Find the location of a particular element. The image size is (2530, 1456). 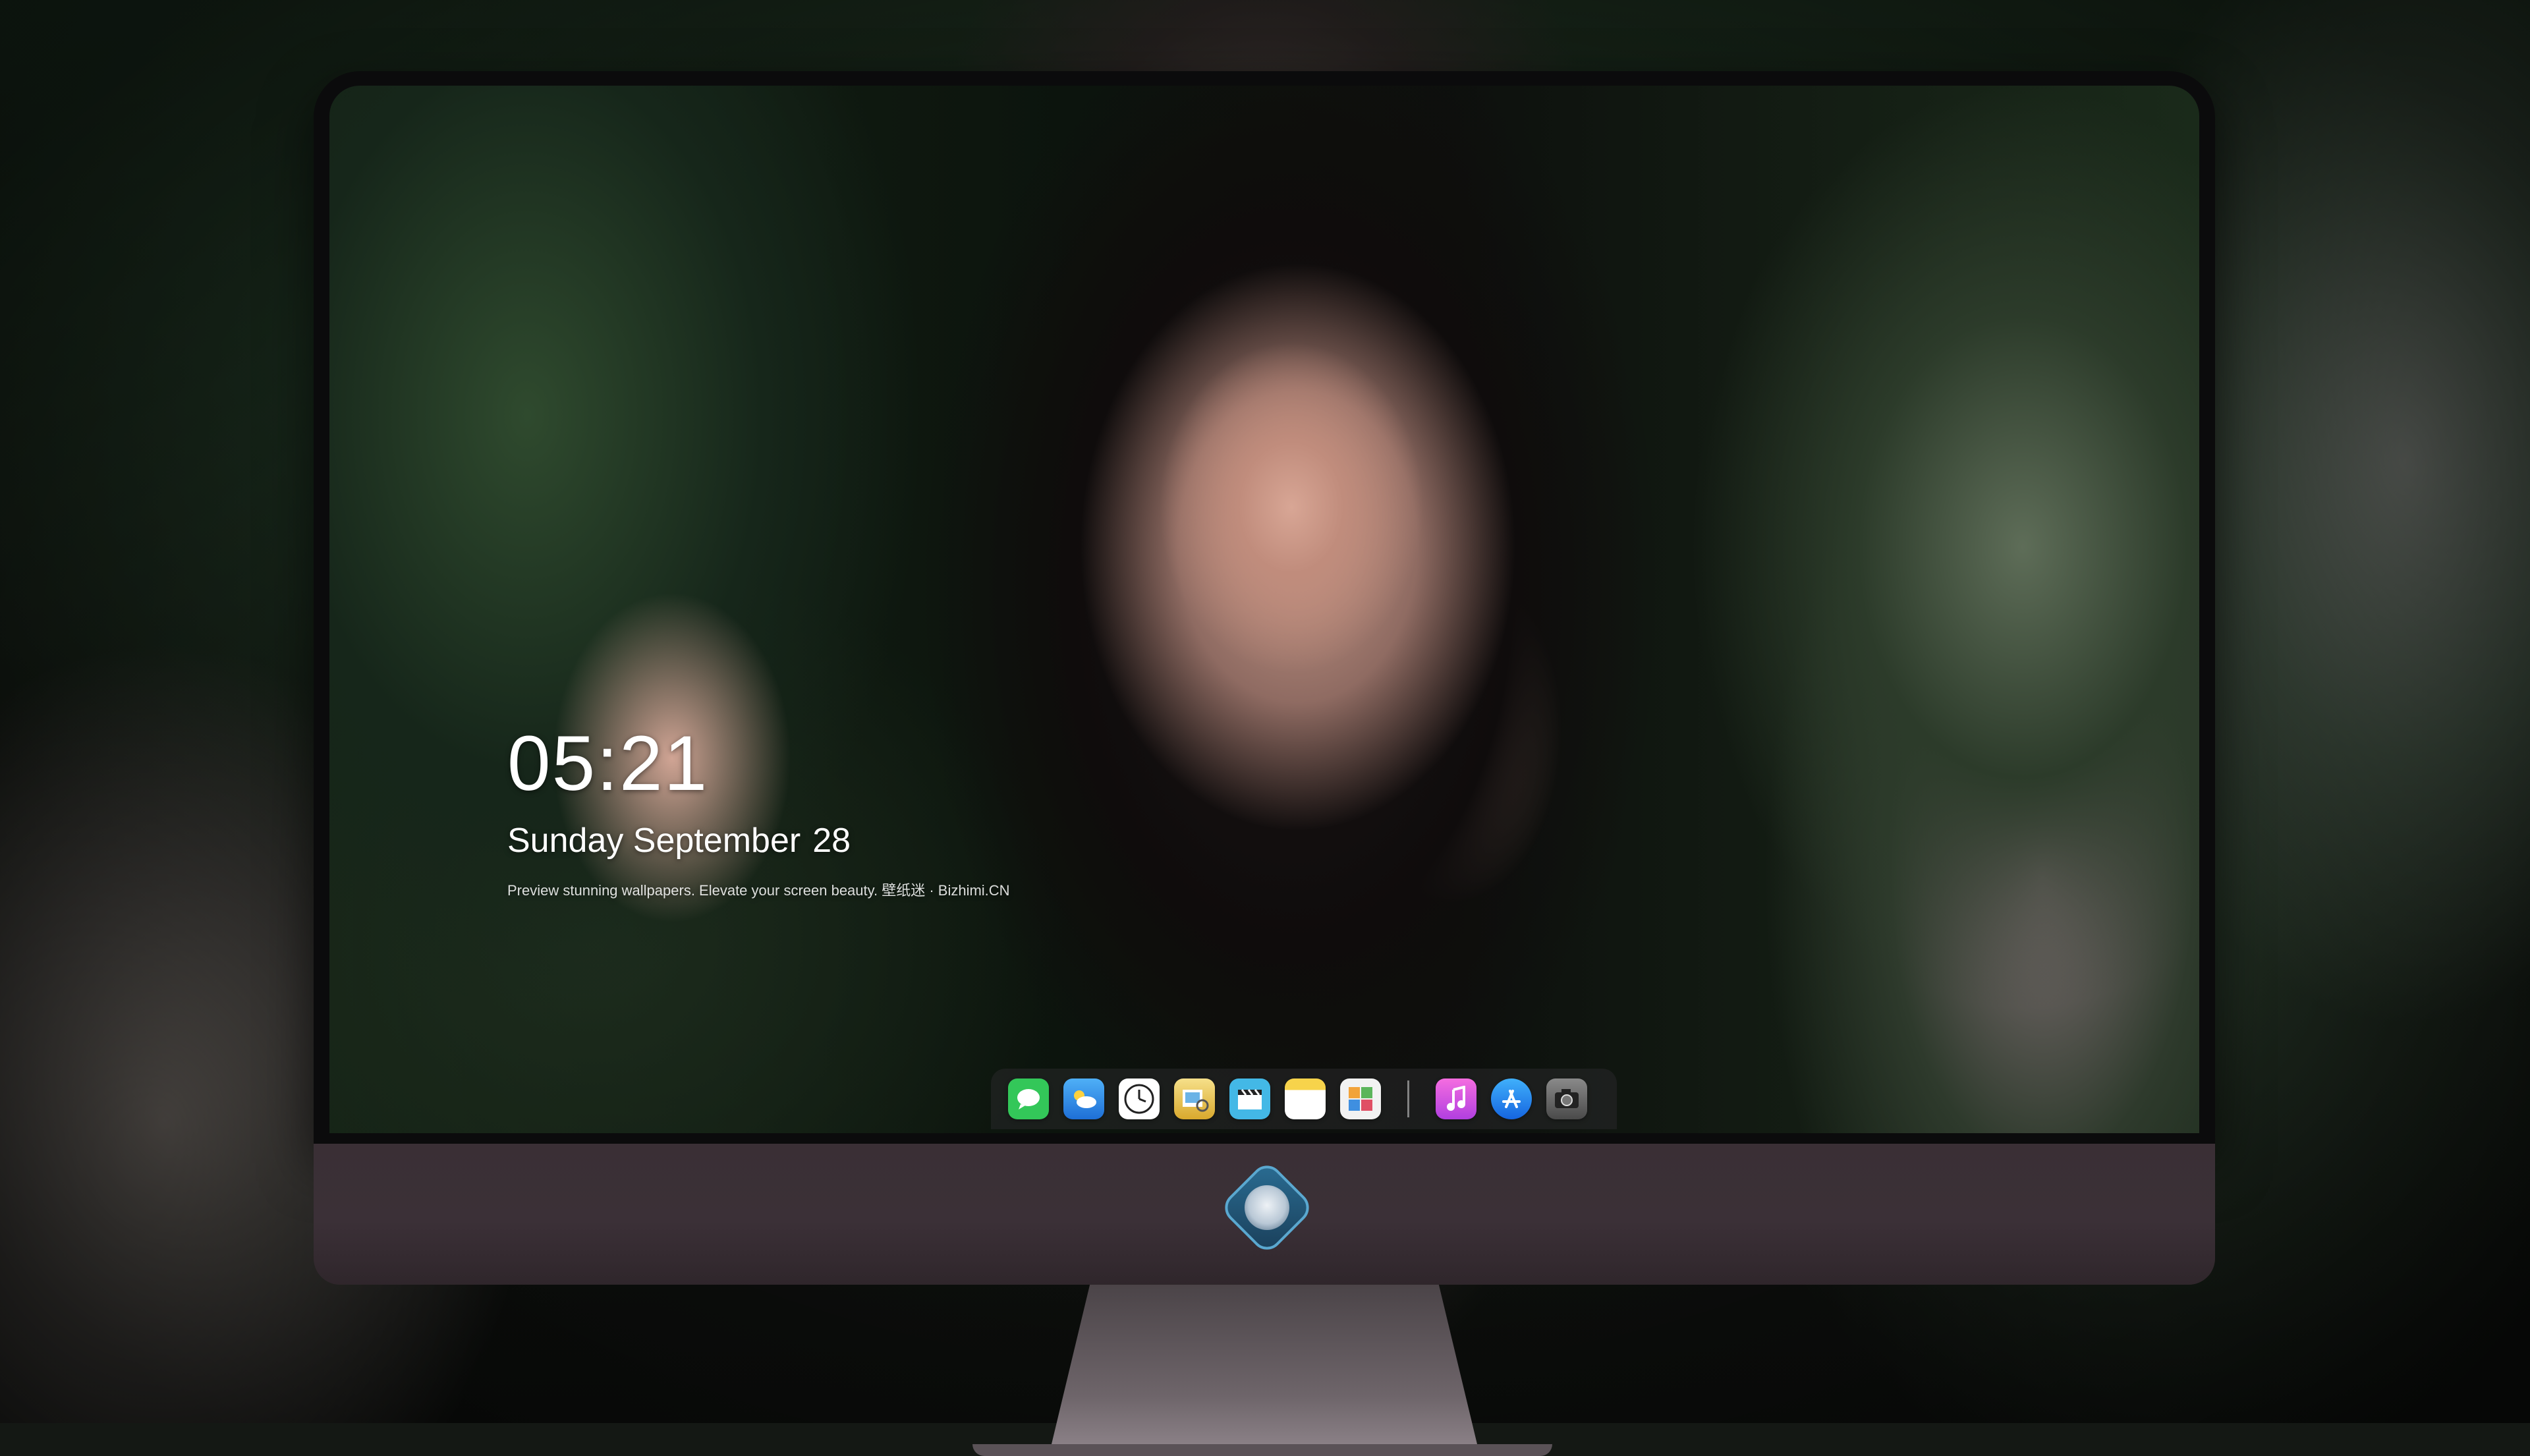

preview-icon is located at coordinates (1194, 1098).